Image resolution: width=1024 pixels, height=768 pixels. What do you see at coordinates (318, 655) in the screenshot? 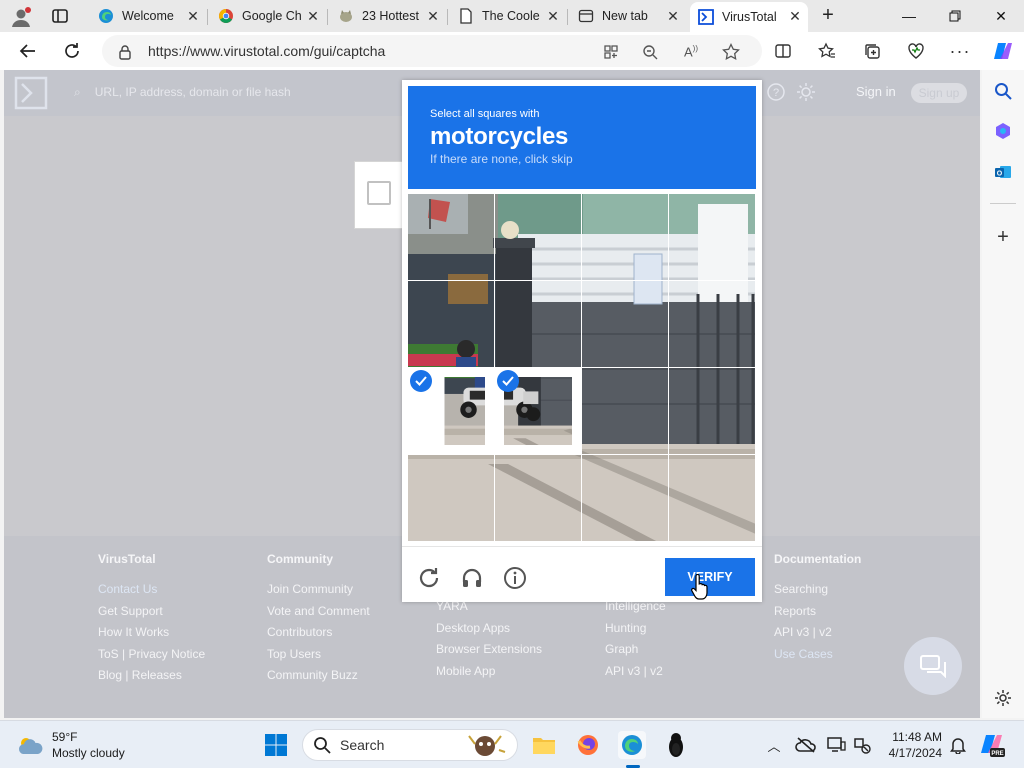
I see `footer-link: Top Users` at bounding box center [318, 655].